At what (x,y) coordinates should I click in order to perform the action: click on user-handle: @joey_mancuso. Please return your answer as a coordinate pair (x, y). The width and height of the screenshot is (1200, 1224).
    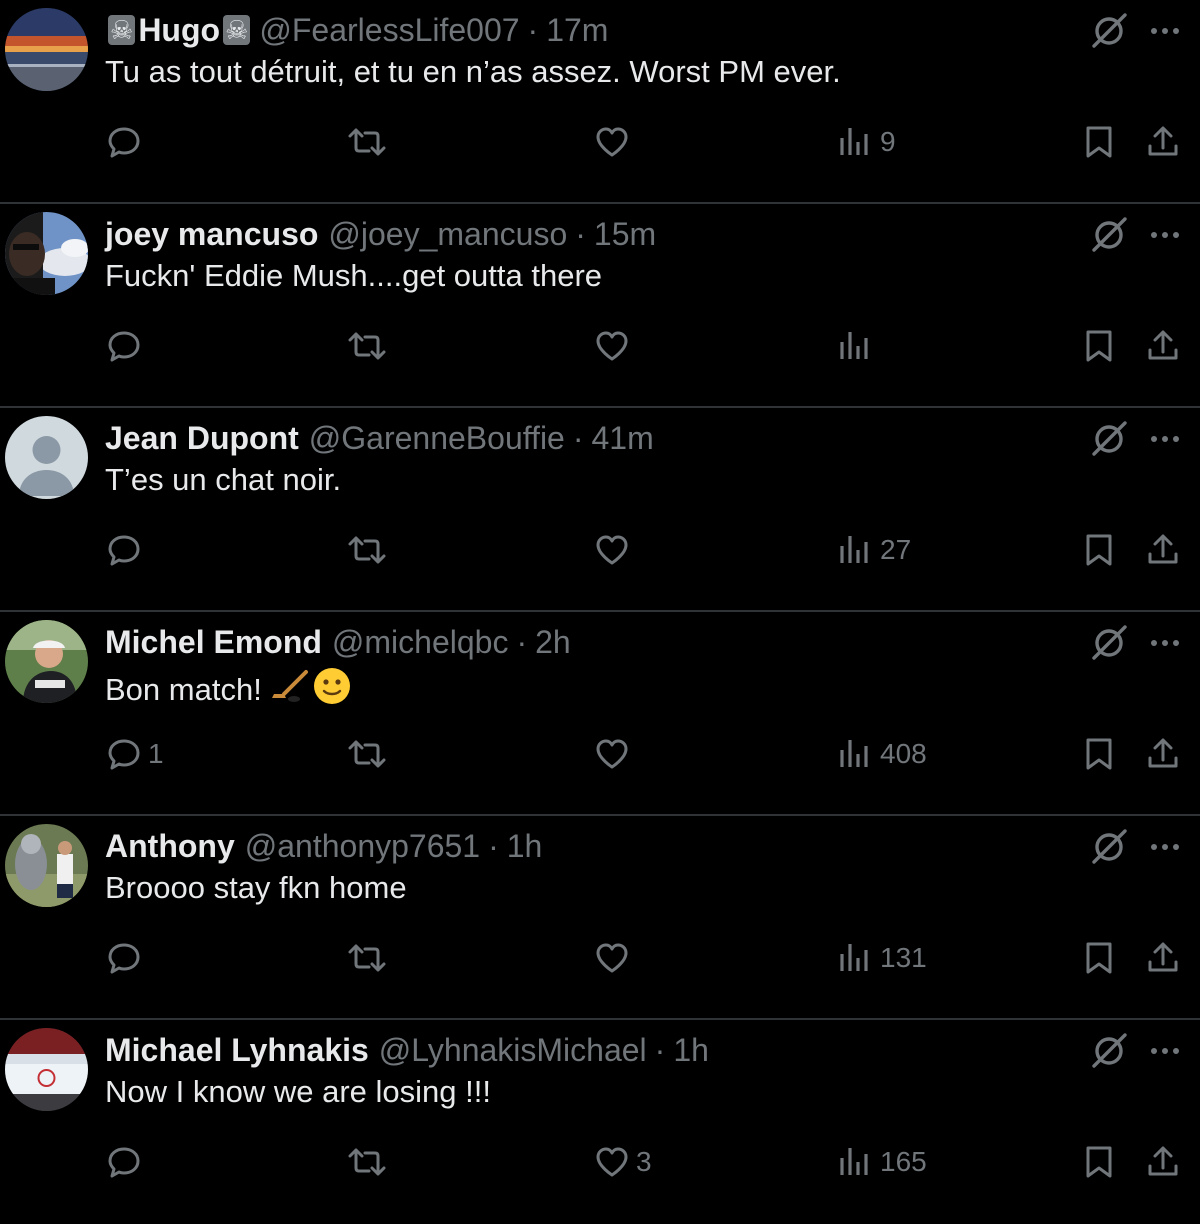
    Looking at the image, I should click on (447, 234).